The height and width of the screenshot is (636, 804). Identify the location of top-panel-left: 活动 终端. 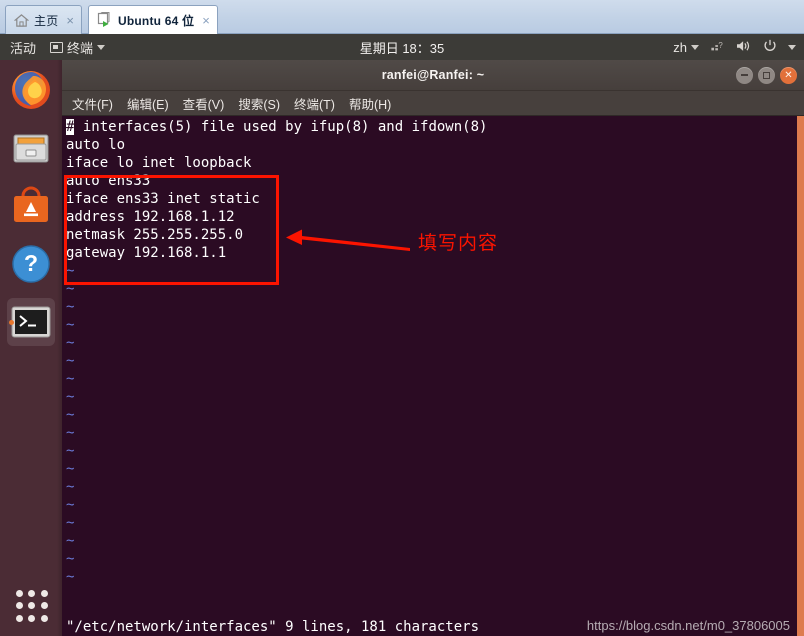
(53, 47).